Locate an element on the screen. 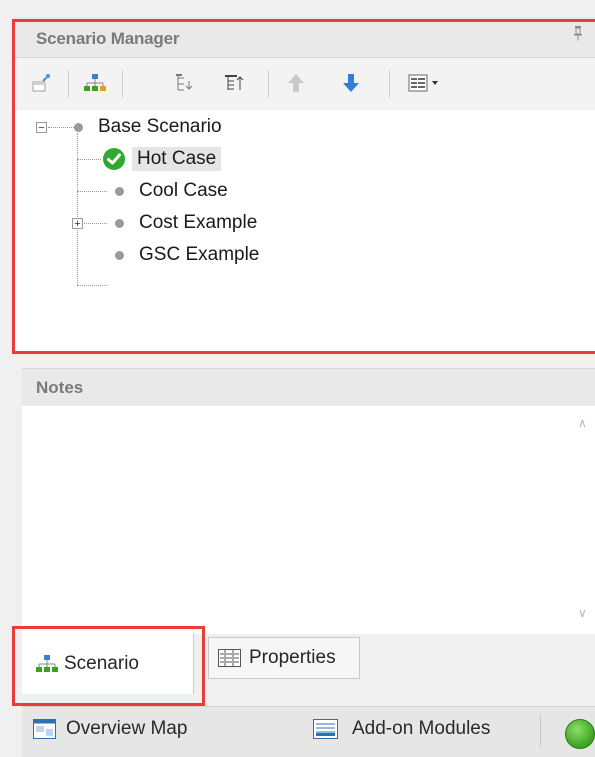  tree-node-label: Hot Case is located at coordinates (177, 159).